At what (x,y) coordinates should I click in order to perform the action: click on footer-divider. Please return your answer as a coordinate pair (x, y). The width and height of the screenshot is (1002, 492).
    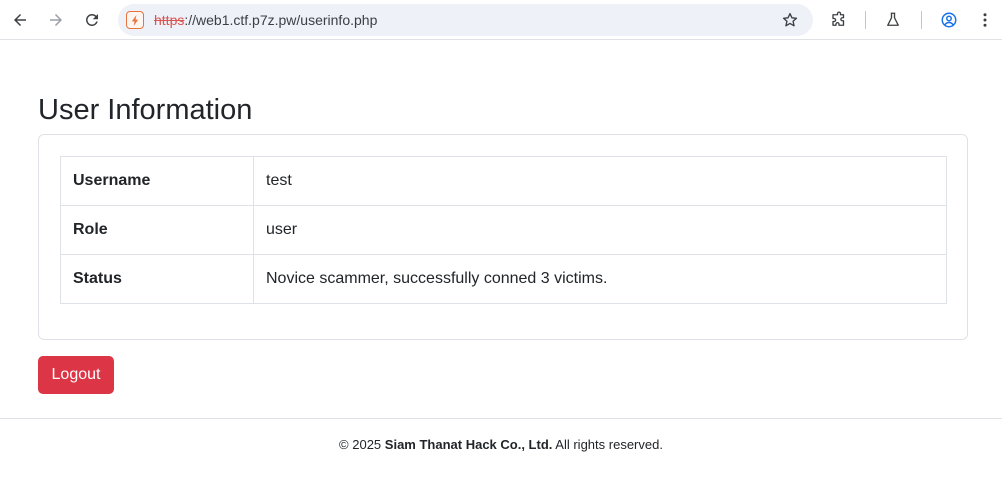
    Looking at the image, I should click on (501, 418).